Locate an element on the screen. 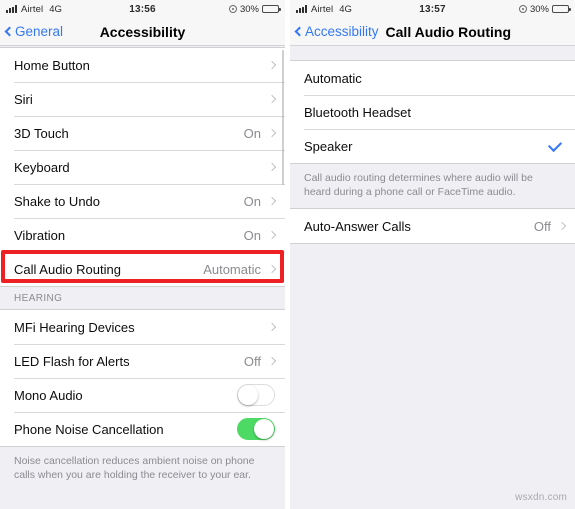  row-label: MFi Hearing Devices is located at coordinates (74, 327).